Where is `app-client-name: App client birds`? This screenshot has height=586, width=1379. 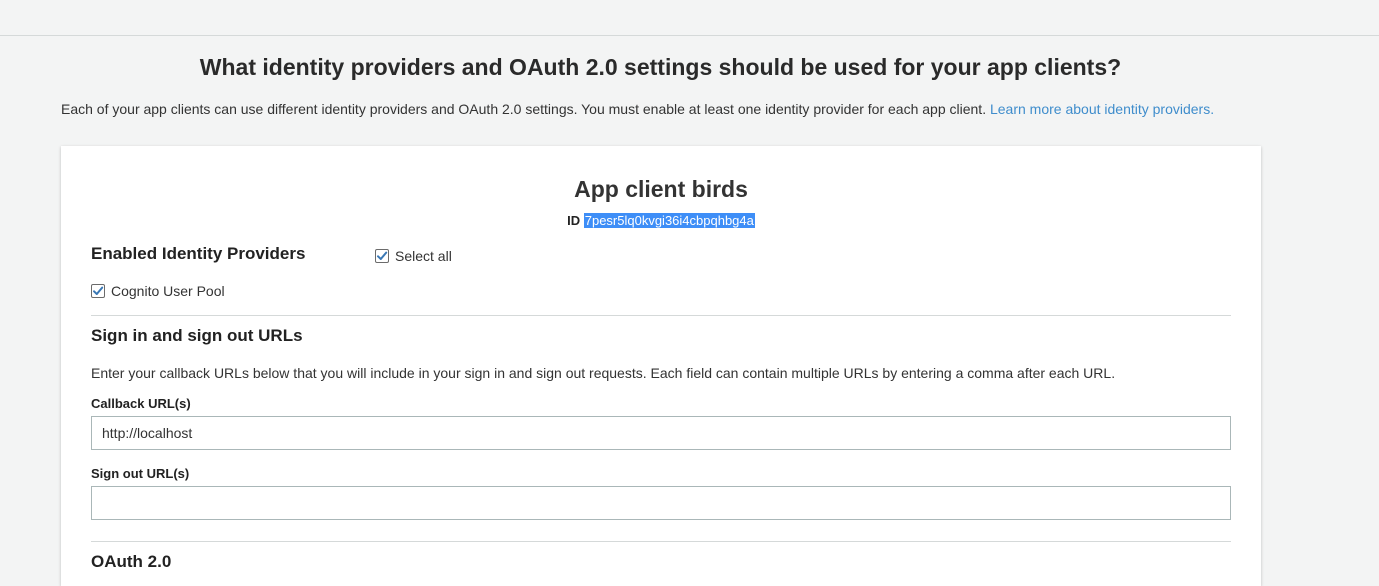 app-client-name: App client birds is located at coordinates (661, 189).